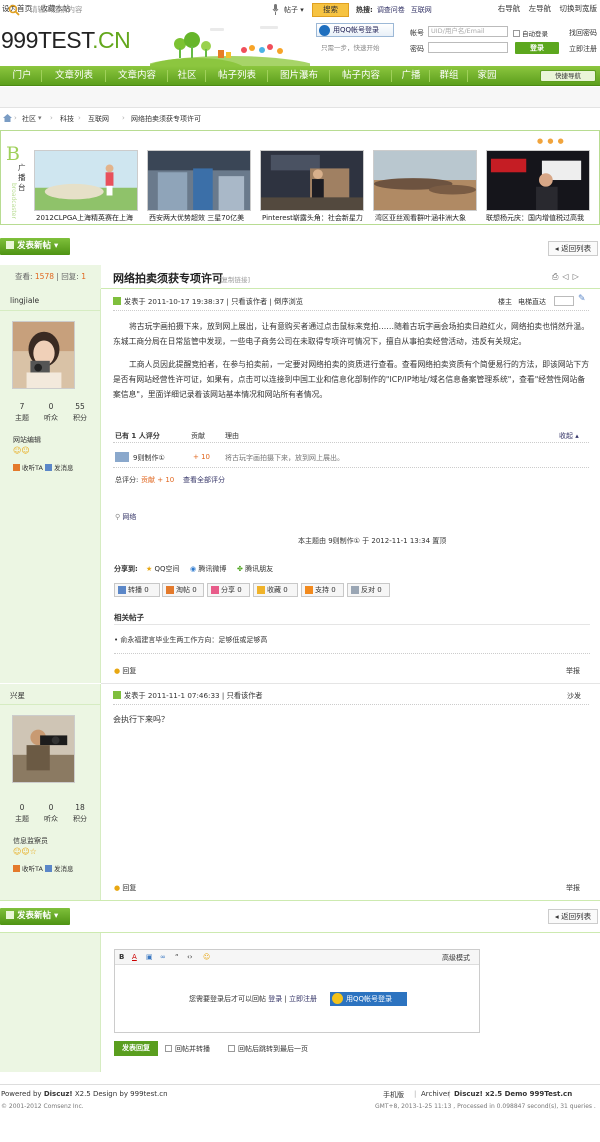 The image size is (600, 1142). Describe the element at coordinates (569, 436) in the screenshot. I see `rating-collapse-link: 收起 ▴` at that location.